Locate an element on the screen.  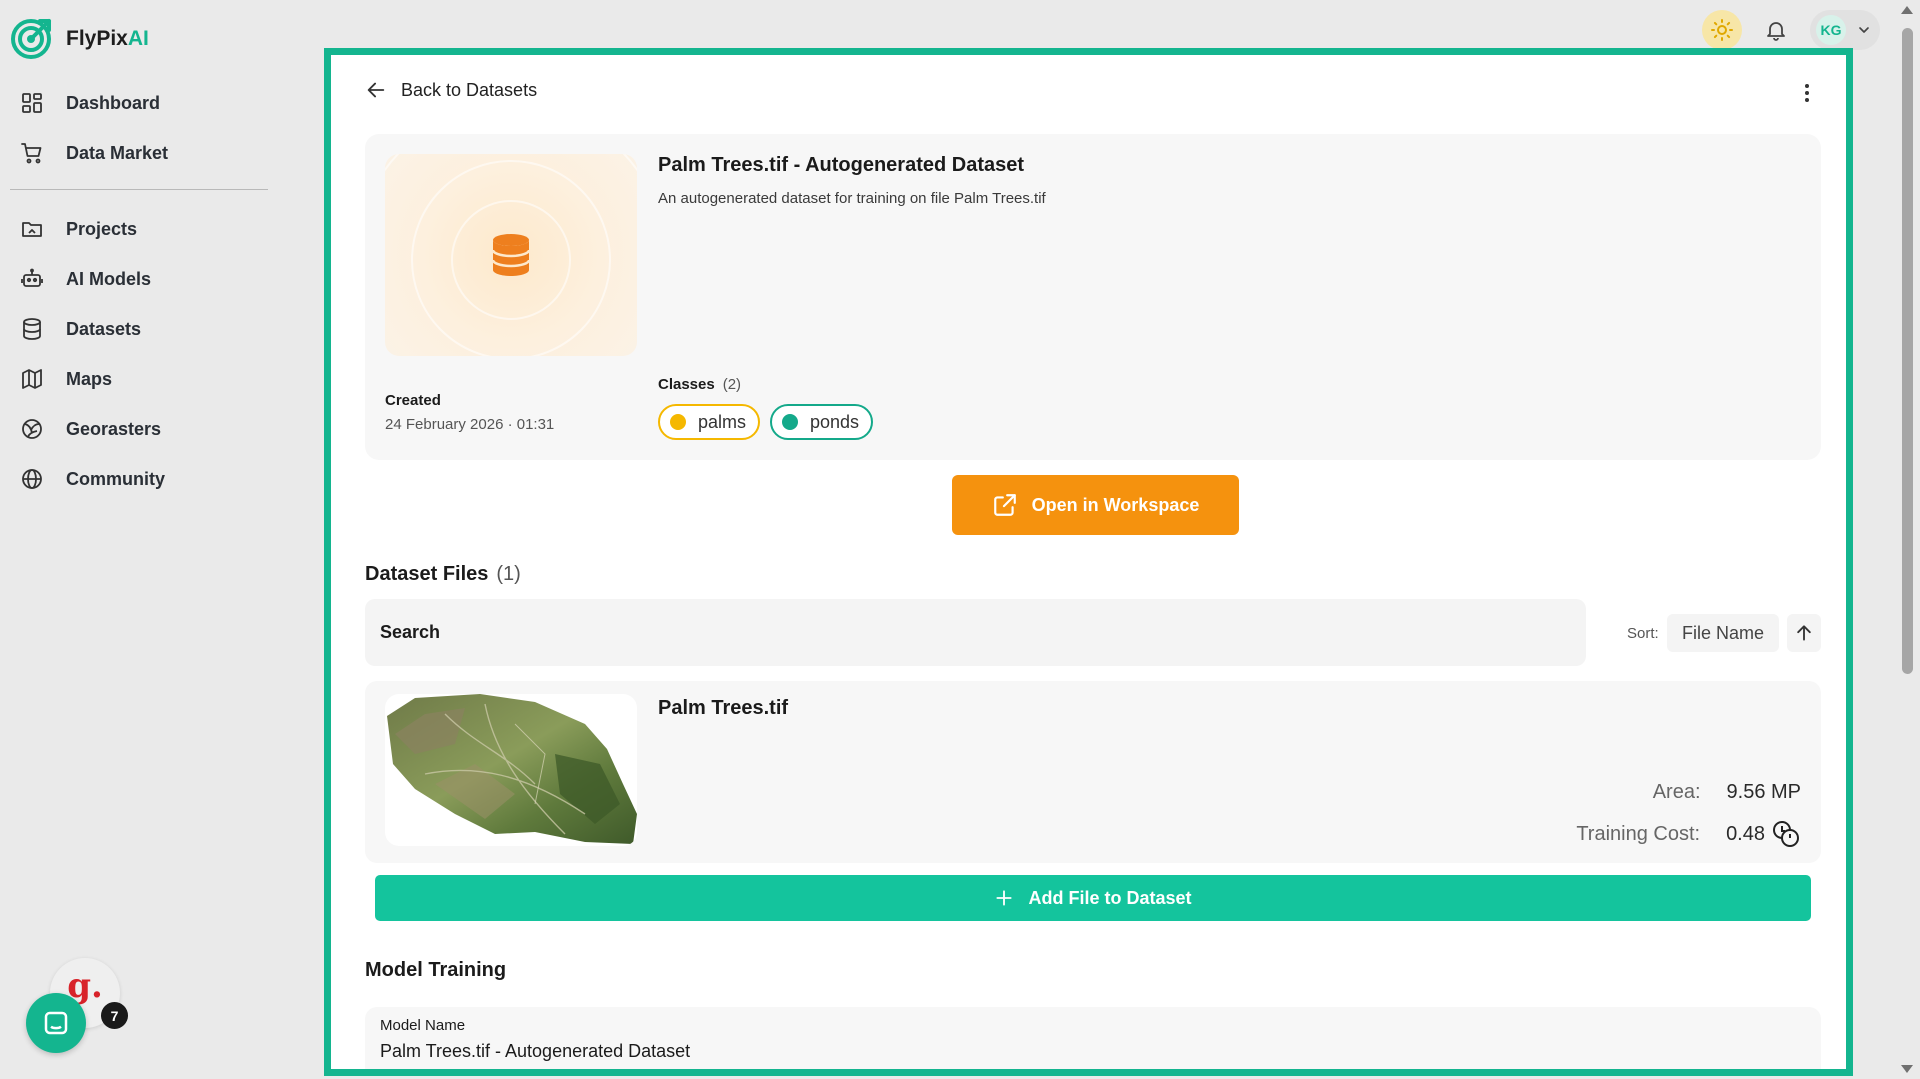
open-in-workspace-label: Open in Workspace is located at coordinates (1115, 504).